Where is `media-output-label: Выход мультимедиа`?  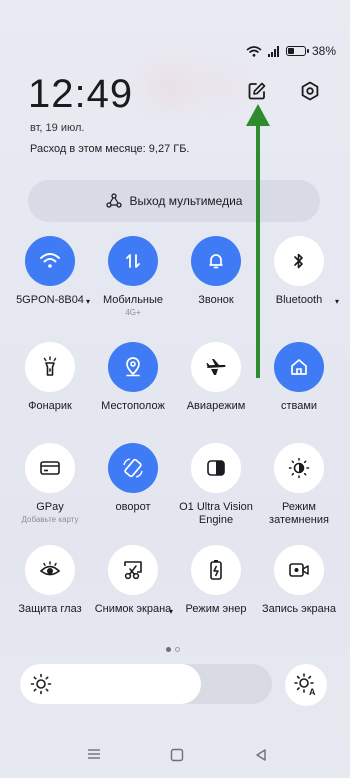 media-output-label: Выход мультимедиа is located at coordinates (186, 201).